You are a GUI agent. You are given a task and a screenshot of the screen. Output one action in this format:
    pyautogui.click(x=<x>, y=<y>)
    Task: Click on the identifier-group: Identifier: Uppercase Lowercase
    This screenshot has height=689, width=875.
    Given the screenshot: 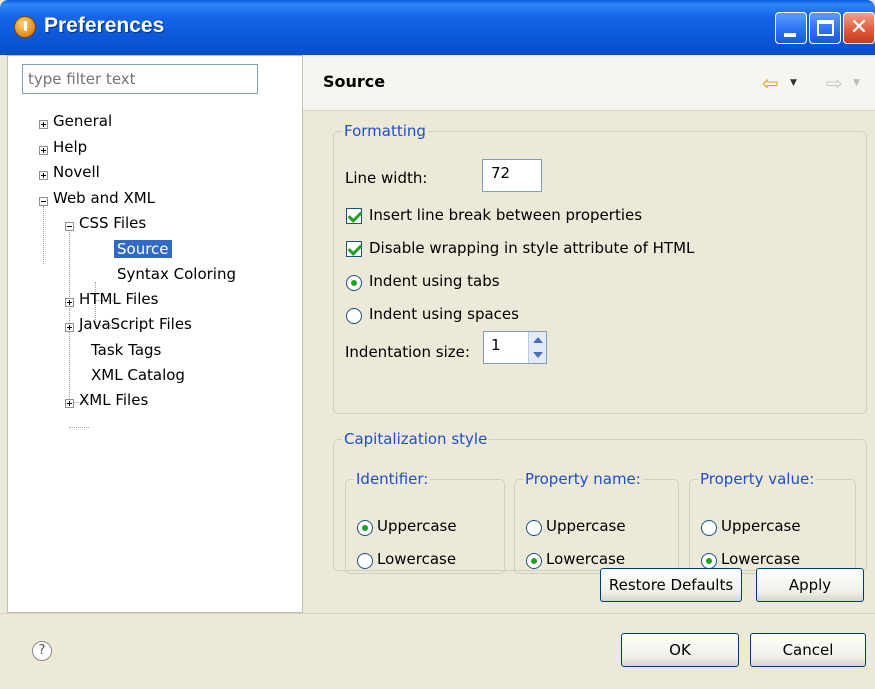 What is the action you would take?
    pyautogui.click(x=425, y=522)
    